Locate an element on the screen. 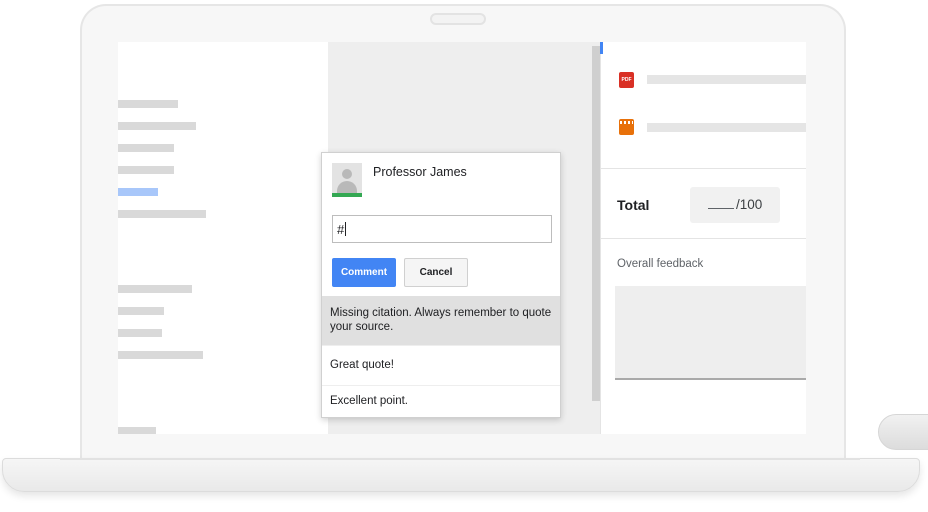  grade-input is located at coordinates (735, 205).